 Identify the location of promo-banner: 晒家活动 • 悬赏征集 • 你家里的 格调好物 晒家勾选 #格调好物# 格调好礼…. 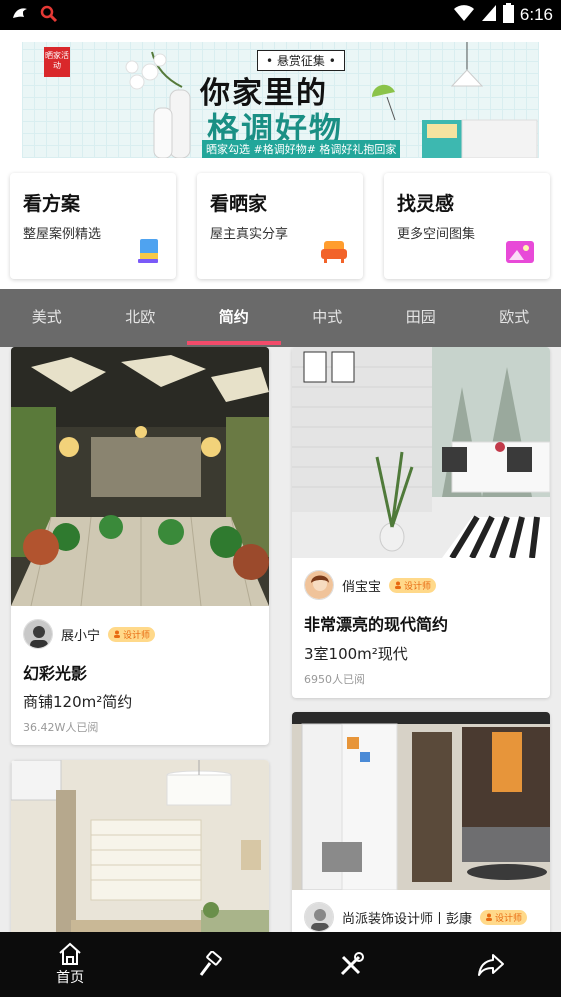
(280, 100).